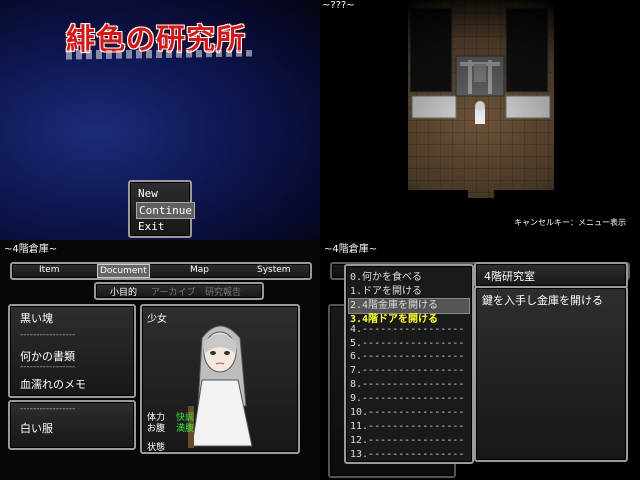  Describe the element at coordinates (151, 226) in the screenshot. I see `exit-option: Exit` at that location.